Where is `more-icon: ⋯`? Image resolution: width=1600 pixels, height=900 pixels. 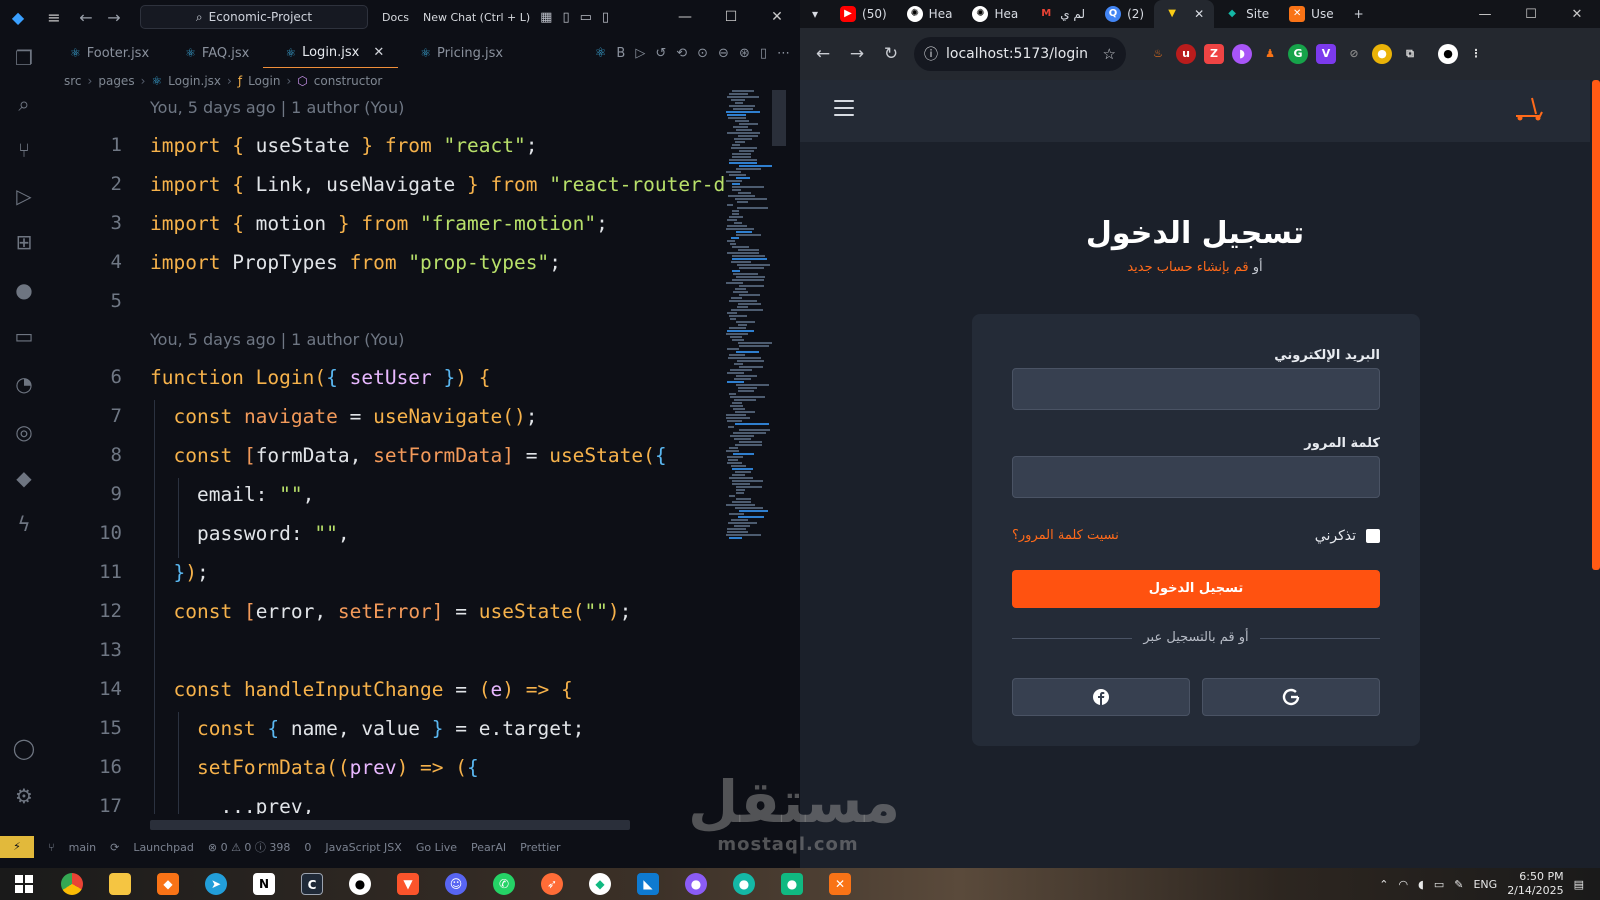
more-icon: ⋯ is located at coordinates (783, 53).